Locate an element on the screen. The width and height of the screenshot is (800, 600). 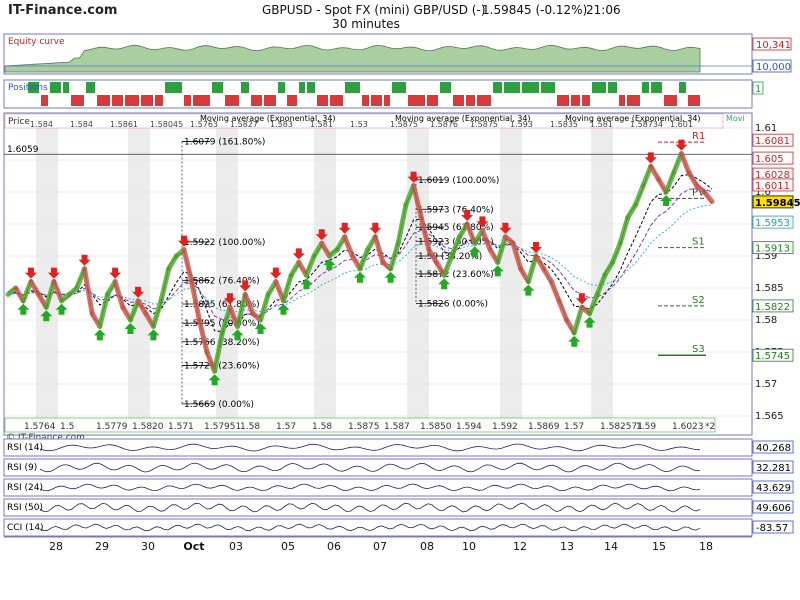
x-tick-label: 29 is located at coordinates (102, 546).